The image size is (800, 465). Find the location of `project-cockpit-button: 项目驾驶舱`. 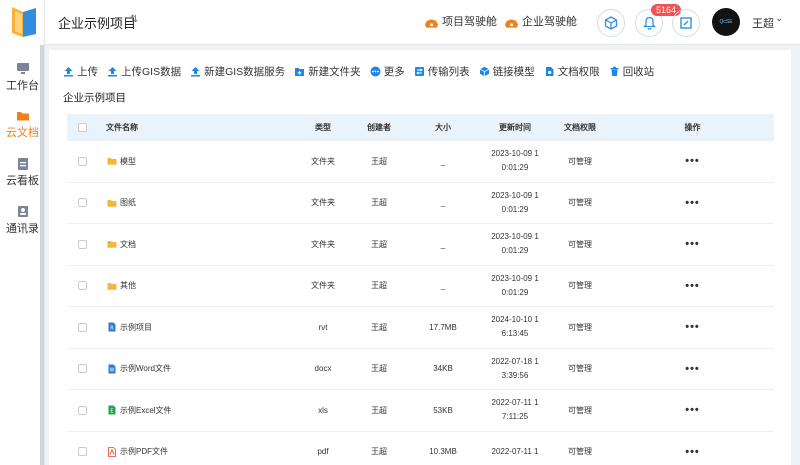

project-cockpit-button: 项目驾驶舱 is located at coordinates (460, 21).